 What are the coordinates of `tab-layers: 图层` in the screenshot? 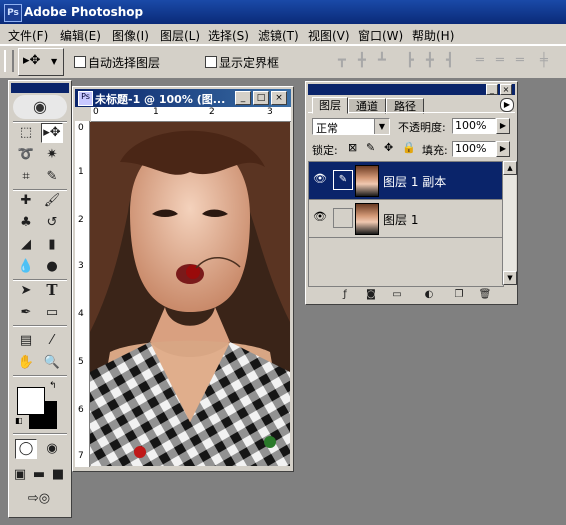 It's located at (330, 105).